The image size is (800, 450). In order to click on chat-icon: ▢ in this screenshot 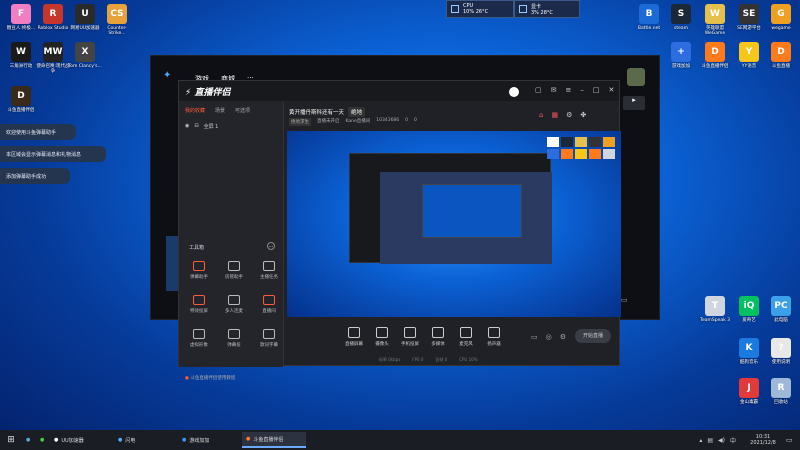, I will do `click(538, 90)`.